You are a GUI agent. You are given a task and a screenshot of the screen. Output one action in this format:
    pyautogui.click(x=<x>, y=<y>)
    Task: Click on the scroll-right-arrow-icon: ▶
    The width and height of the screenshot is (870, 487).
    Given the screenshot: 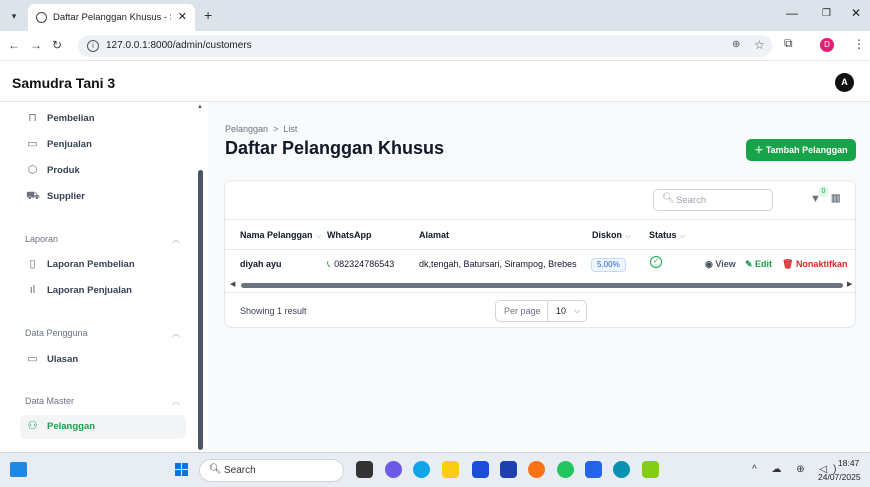 What is the action you would take?
    pyautogui.click(x=849, y=284)
    